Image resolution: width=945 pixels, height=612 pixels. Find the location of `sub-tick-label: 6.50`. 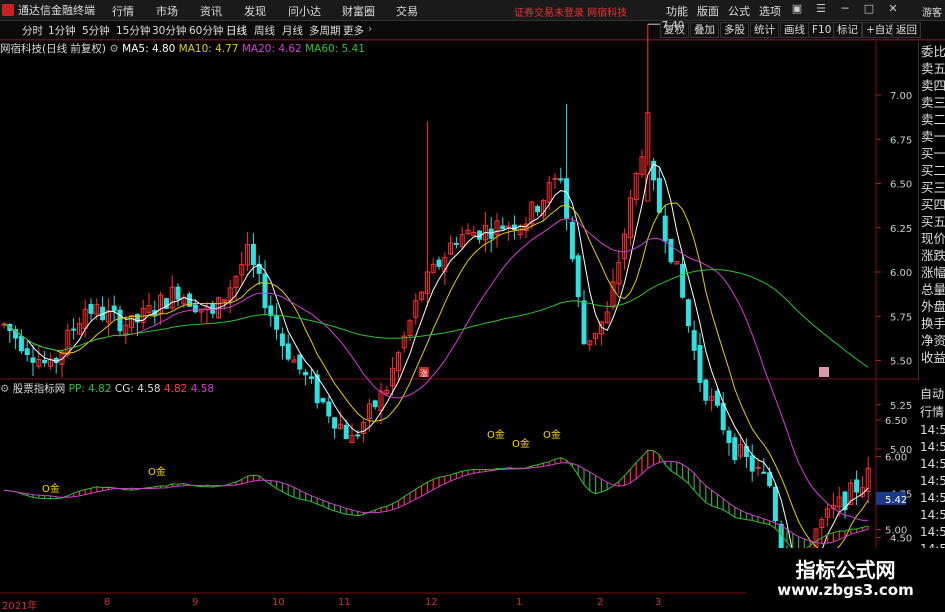

sub-tick-label: 6.50 is located at coordinates (896, 421).